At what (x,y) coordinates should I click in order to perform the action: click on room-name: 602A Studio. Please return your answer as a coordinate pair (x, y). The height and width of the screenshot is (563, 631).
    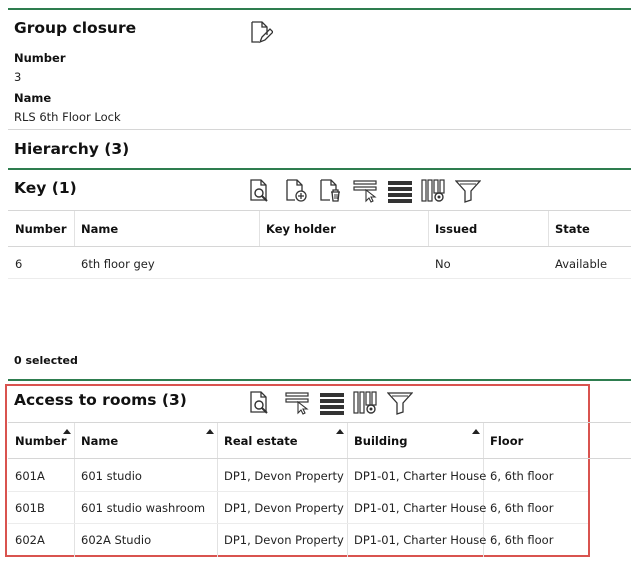
    Looking at the image, I should click on (116, 540).